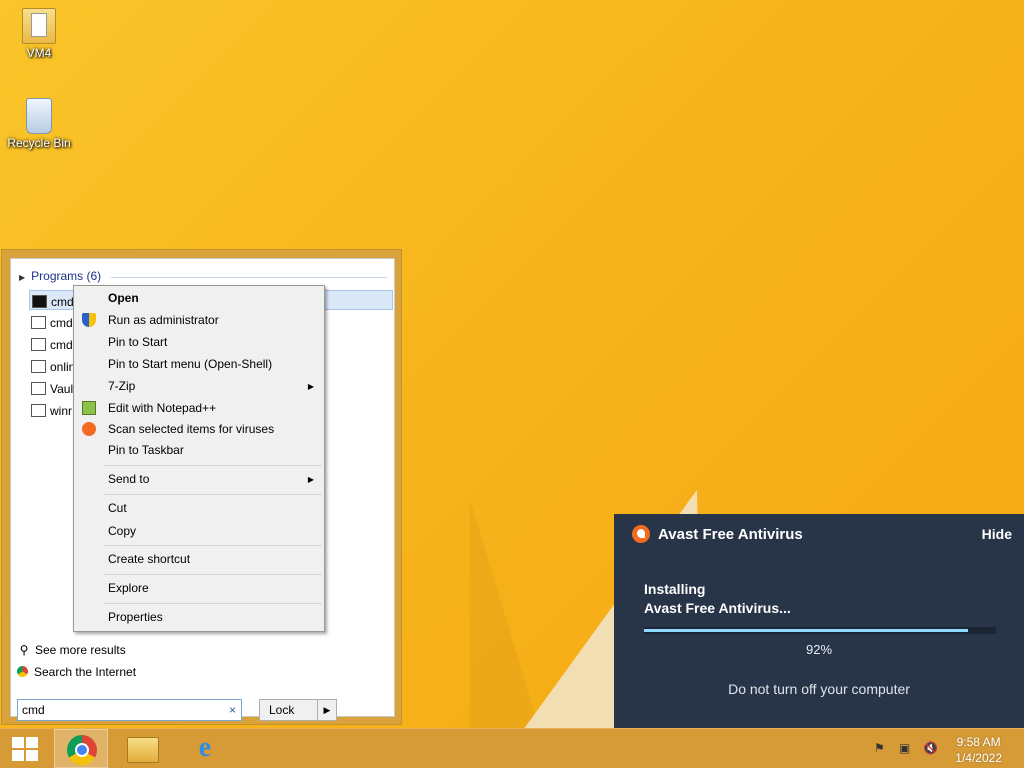 Image resolution: width=1024 pixels, height=768 pixels. I want to click on expand-triangle-icon: ▶, so click(22, 277).